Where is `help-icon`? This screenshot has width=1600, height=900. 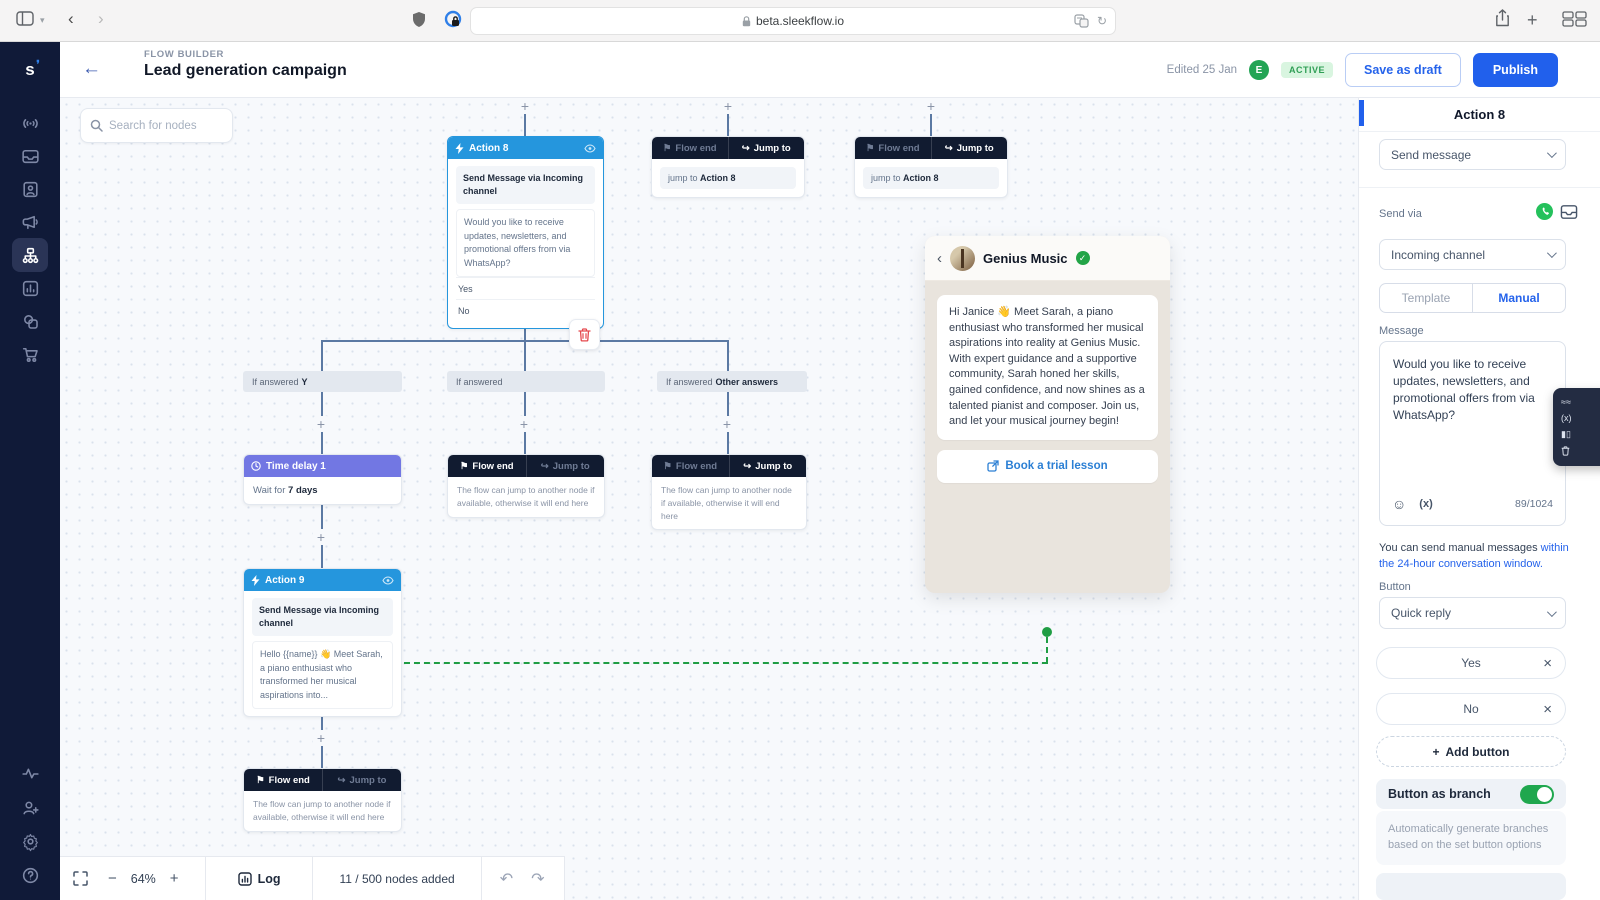
help-icon is located at coordinates (30, 875).